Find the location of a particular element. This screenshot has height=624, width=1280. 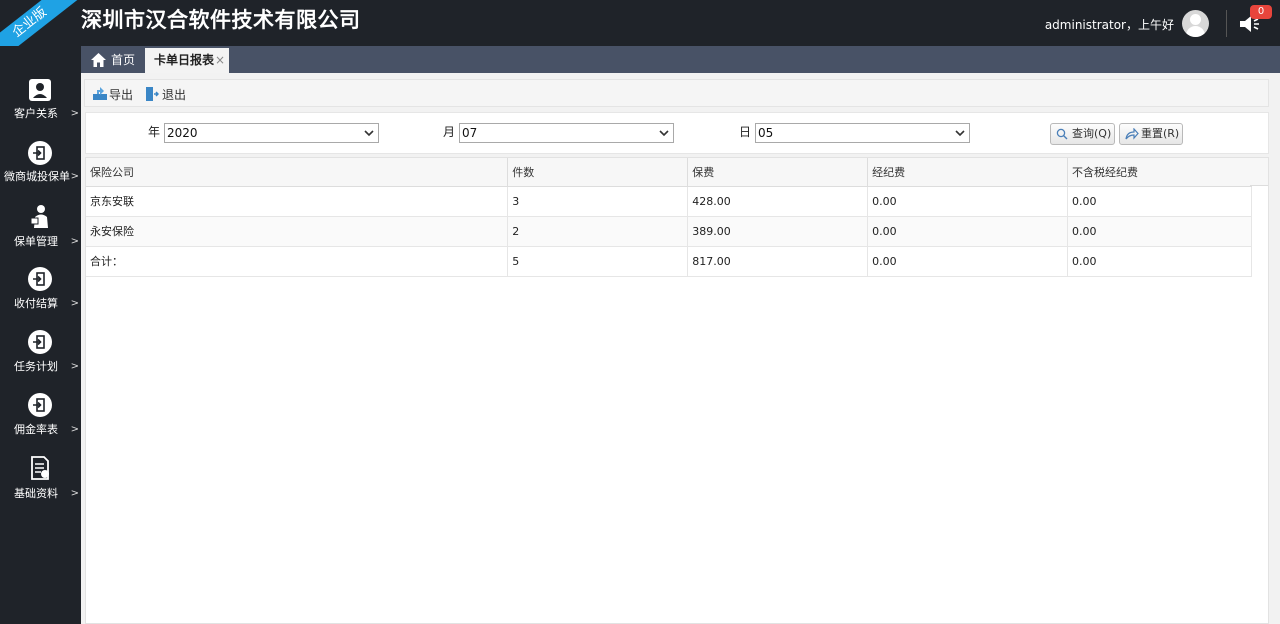

year-label: 年 is located at coordinates (154, 132).